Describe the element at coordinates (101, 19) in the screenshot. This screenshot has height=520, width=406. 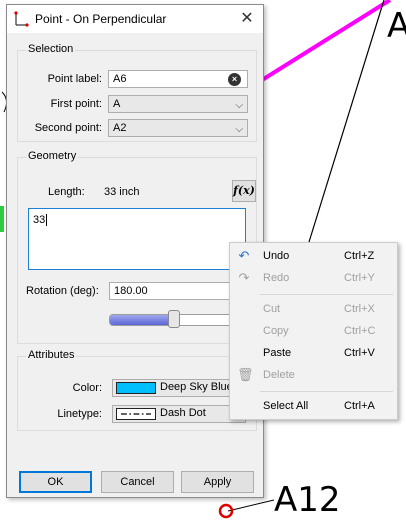
I see `dialog-title: Point - On Perpendicular` at that location.